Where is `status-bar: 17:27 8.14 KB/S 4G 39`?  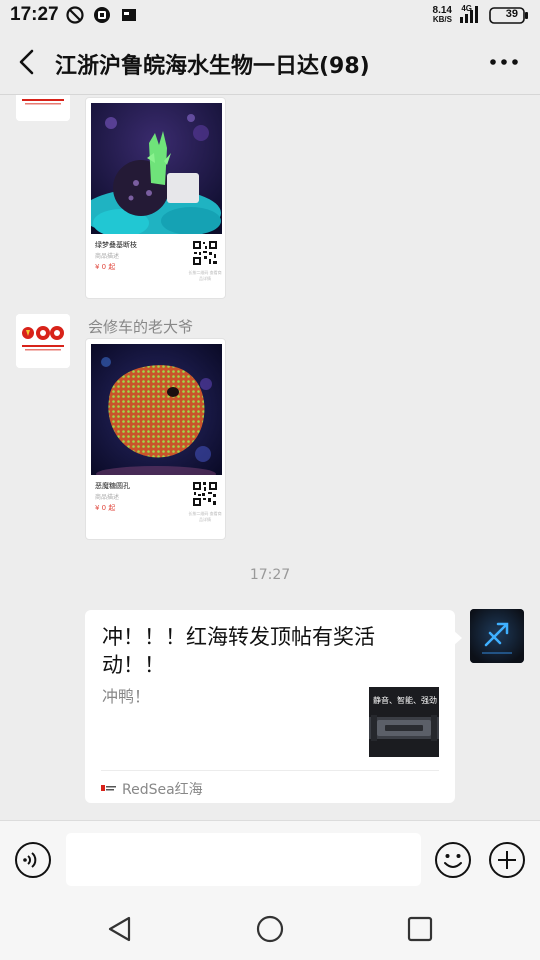 status-bar: 17:27 8.14 KB/S 4G 39 is located at coordinates (270, 15).